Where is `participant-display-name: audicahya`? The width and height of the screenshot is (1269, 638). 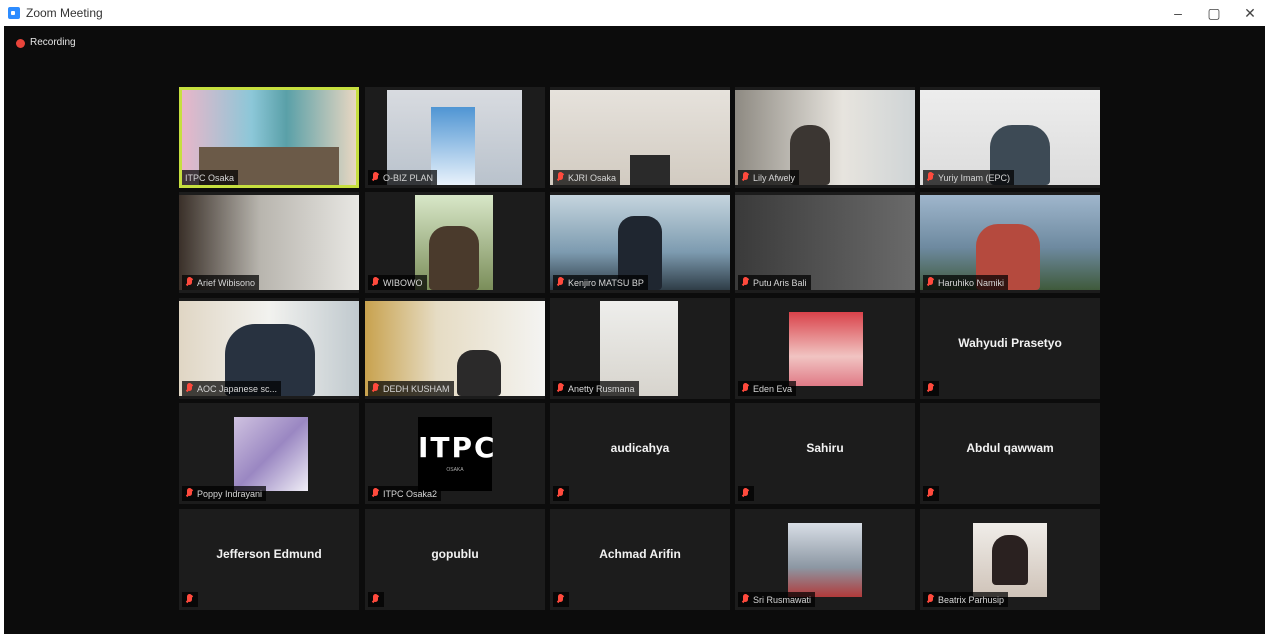 participant-display-name: audicahya is located at coordinates (640, 448).